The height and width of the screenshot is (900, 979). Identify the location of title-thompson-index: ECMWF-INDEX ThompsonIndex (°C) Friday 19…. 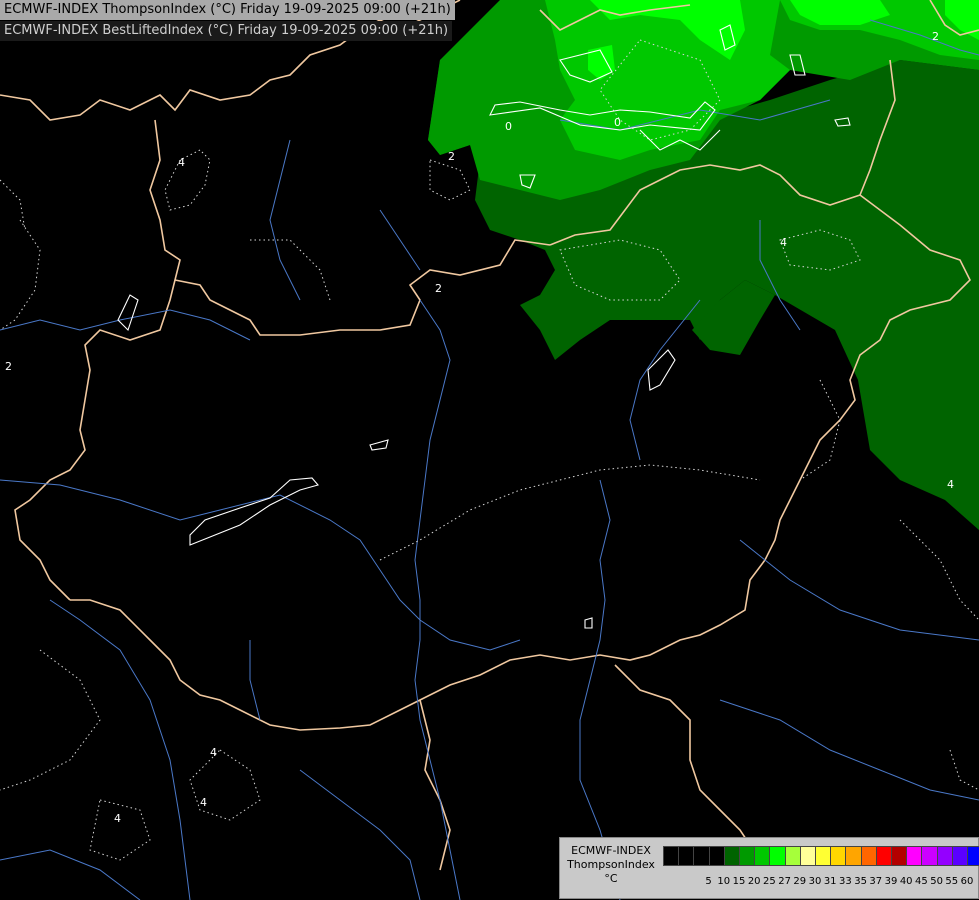
(227, 10).